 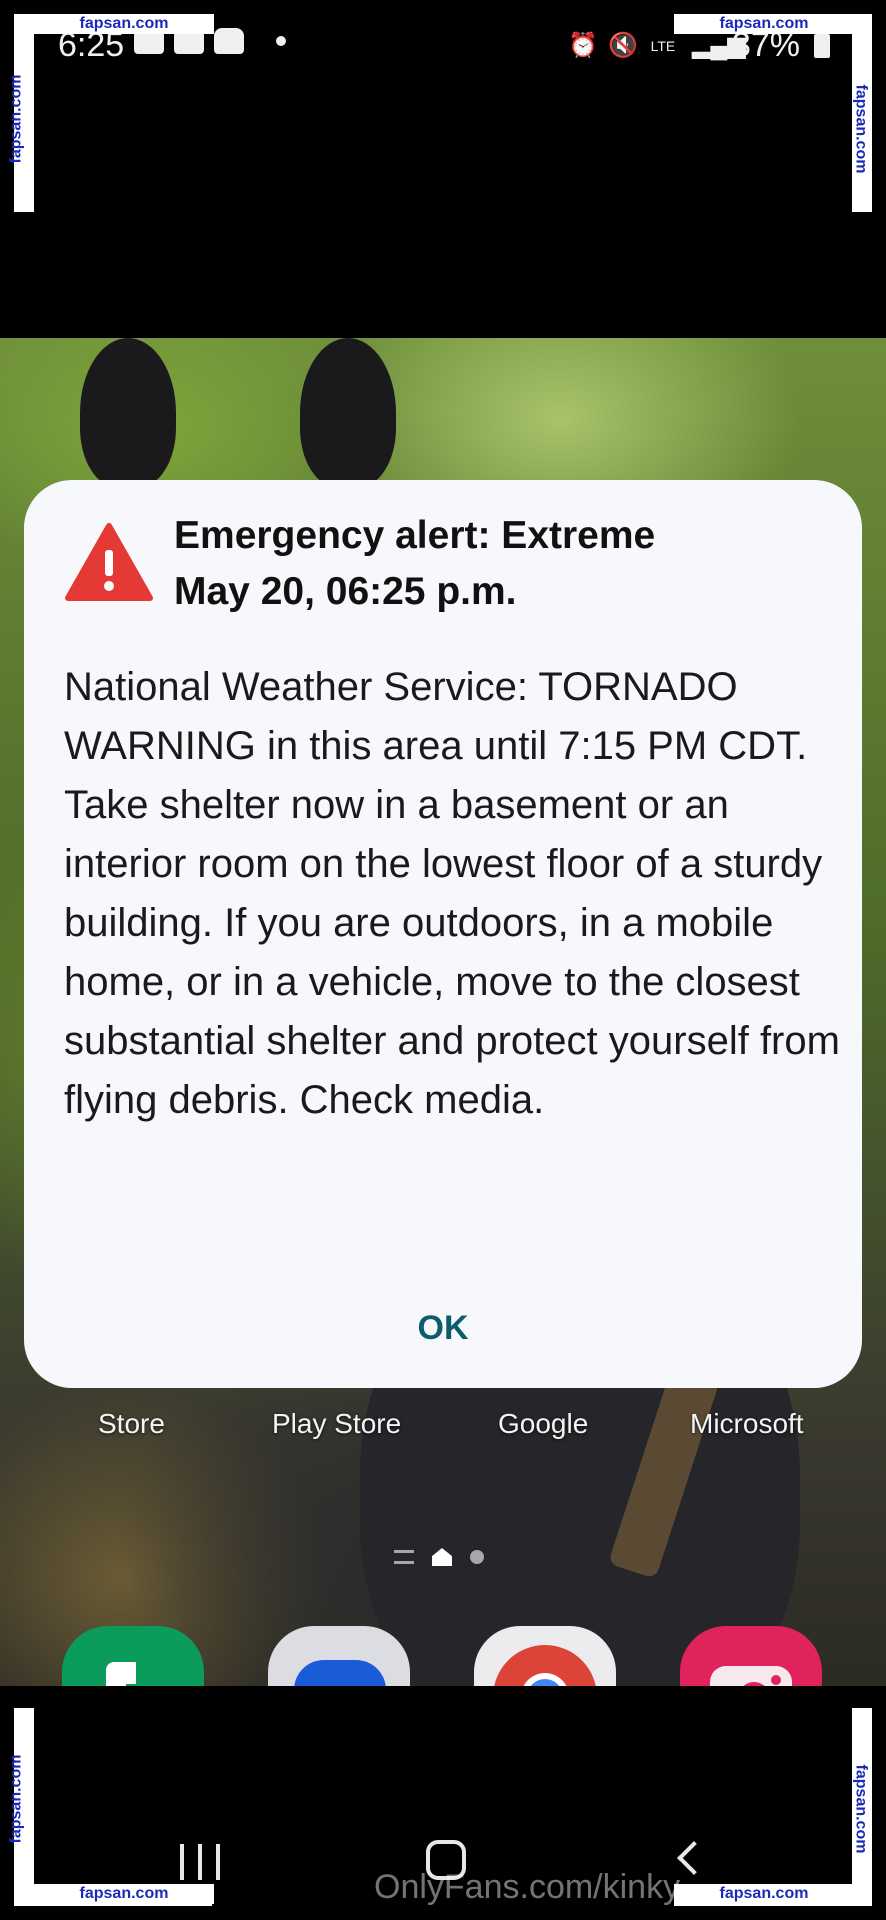 I want to click on app-label-store: Store, so click(x=131, y=1424).